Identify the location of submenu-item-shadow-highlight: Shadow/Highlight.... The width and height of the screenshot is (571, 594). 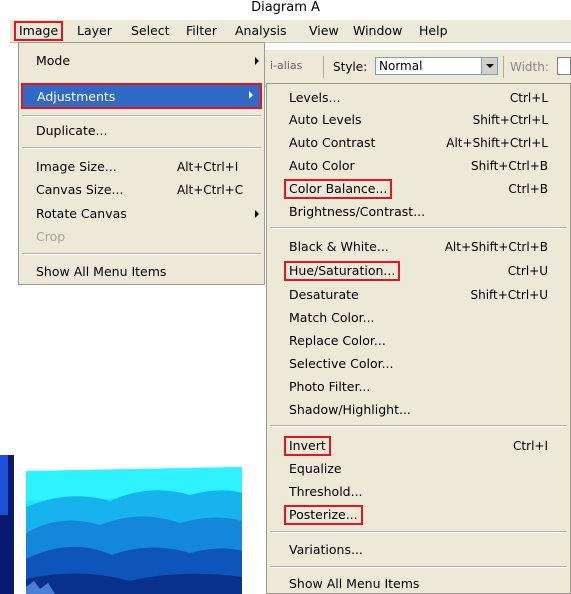
(350, 410).